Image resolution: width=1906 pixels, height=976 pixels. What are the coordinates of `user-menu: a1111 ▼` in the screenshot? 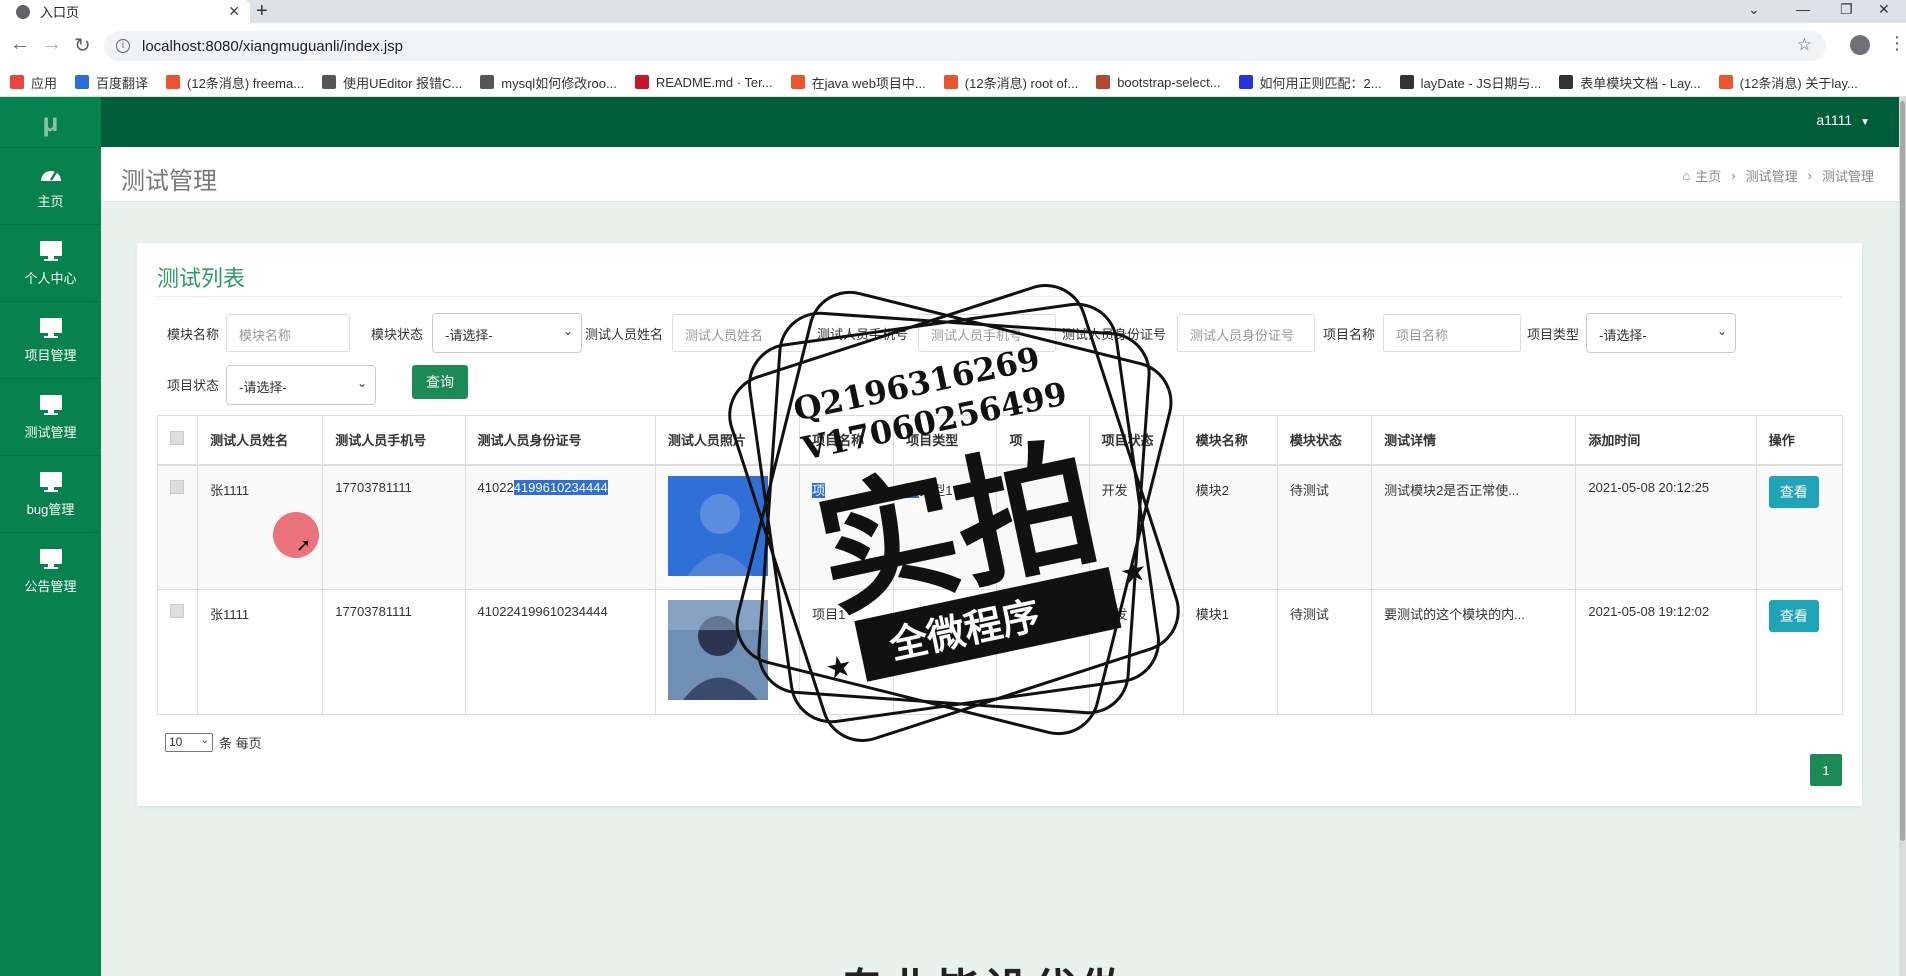 It's located at (1843, 120).